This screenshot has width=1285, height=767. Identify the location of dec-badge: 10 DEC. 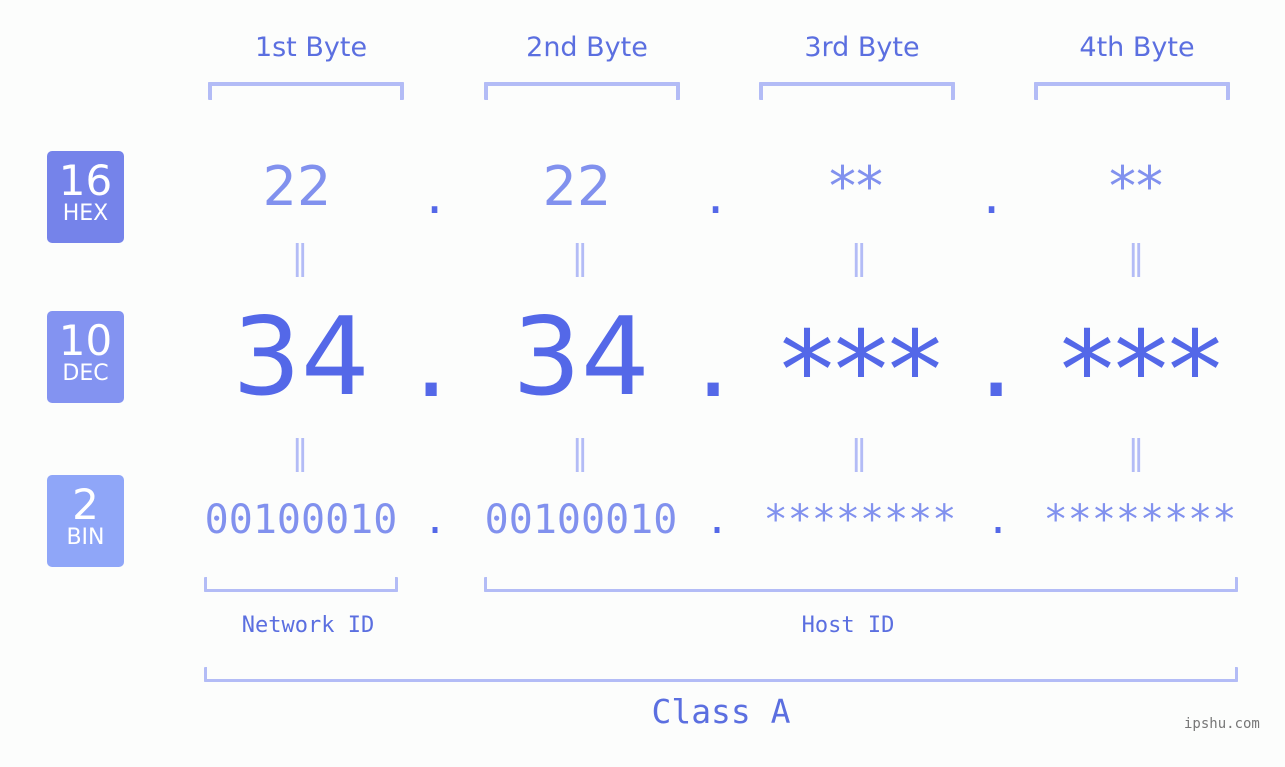
(85, 357).